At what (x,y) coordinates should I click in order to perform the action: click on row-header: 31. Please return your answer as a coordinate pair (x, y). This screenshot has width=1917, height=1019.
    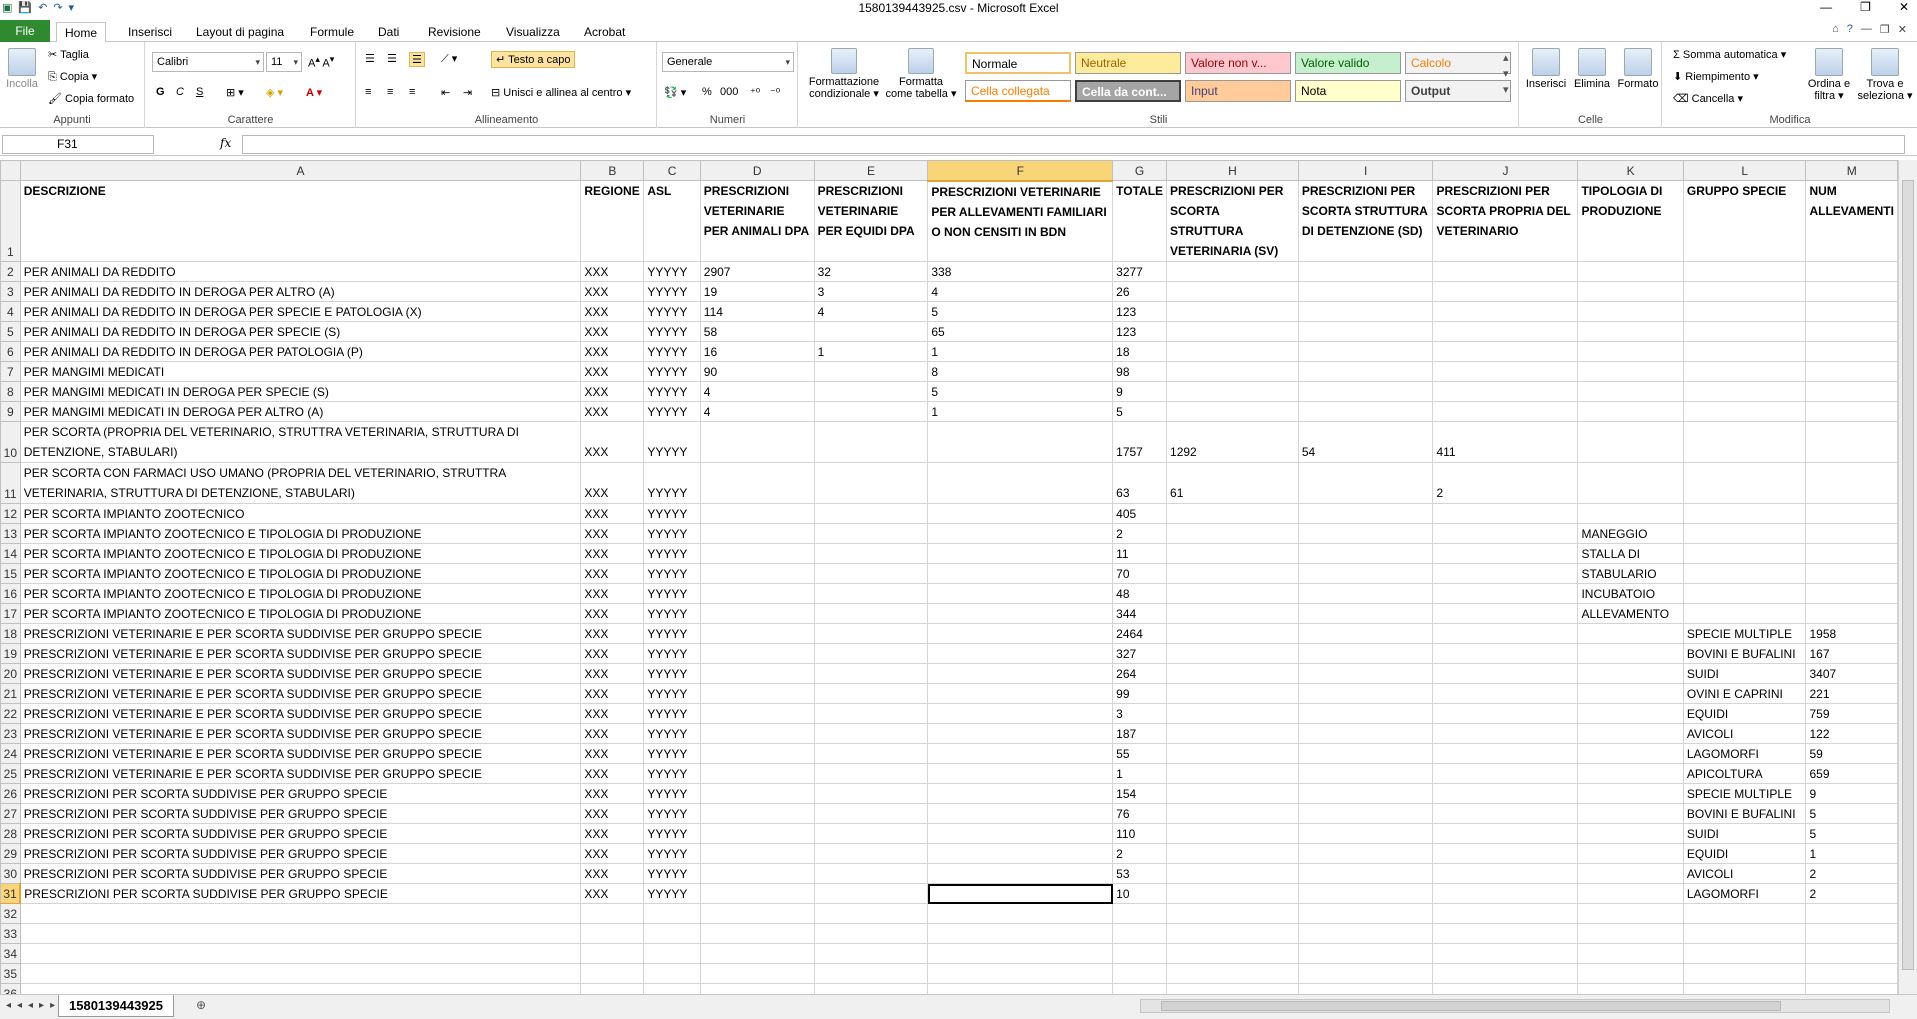
    Looking at the image, I should click on (11, 893).